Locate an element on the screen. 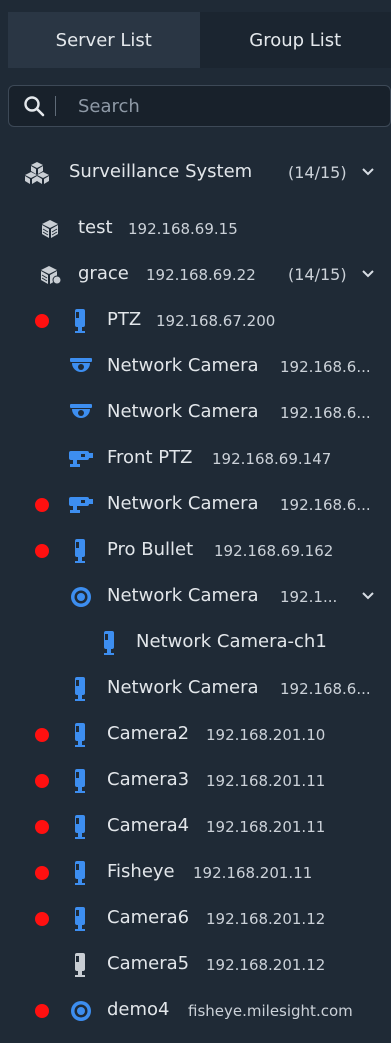 This screenshot has width=391, height=1043. server-row: test 192.168.69.15 is located at coordinates (195, 229).